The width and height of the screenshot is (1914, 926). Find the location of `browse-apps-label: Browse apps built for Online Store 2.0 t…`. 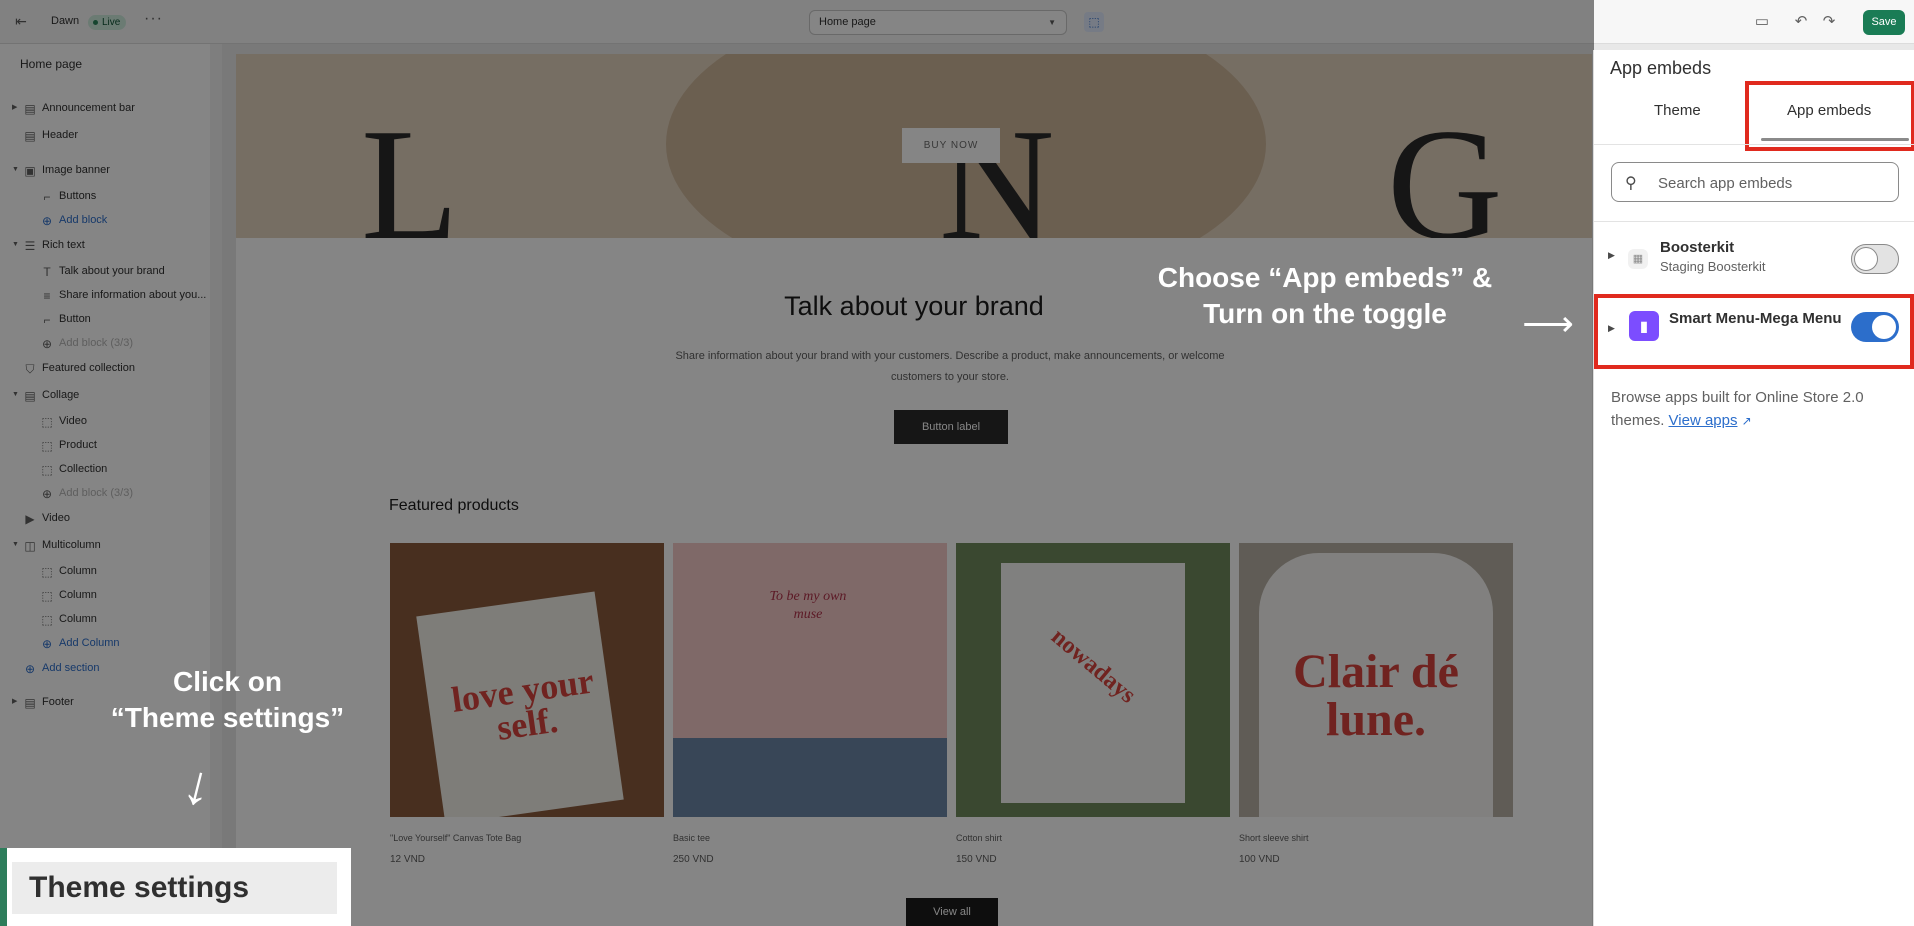

browse-apps-label: Browse apps built for Online Store 2.0 t… is located at coordinates (1737, 409).